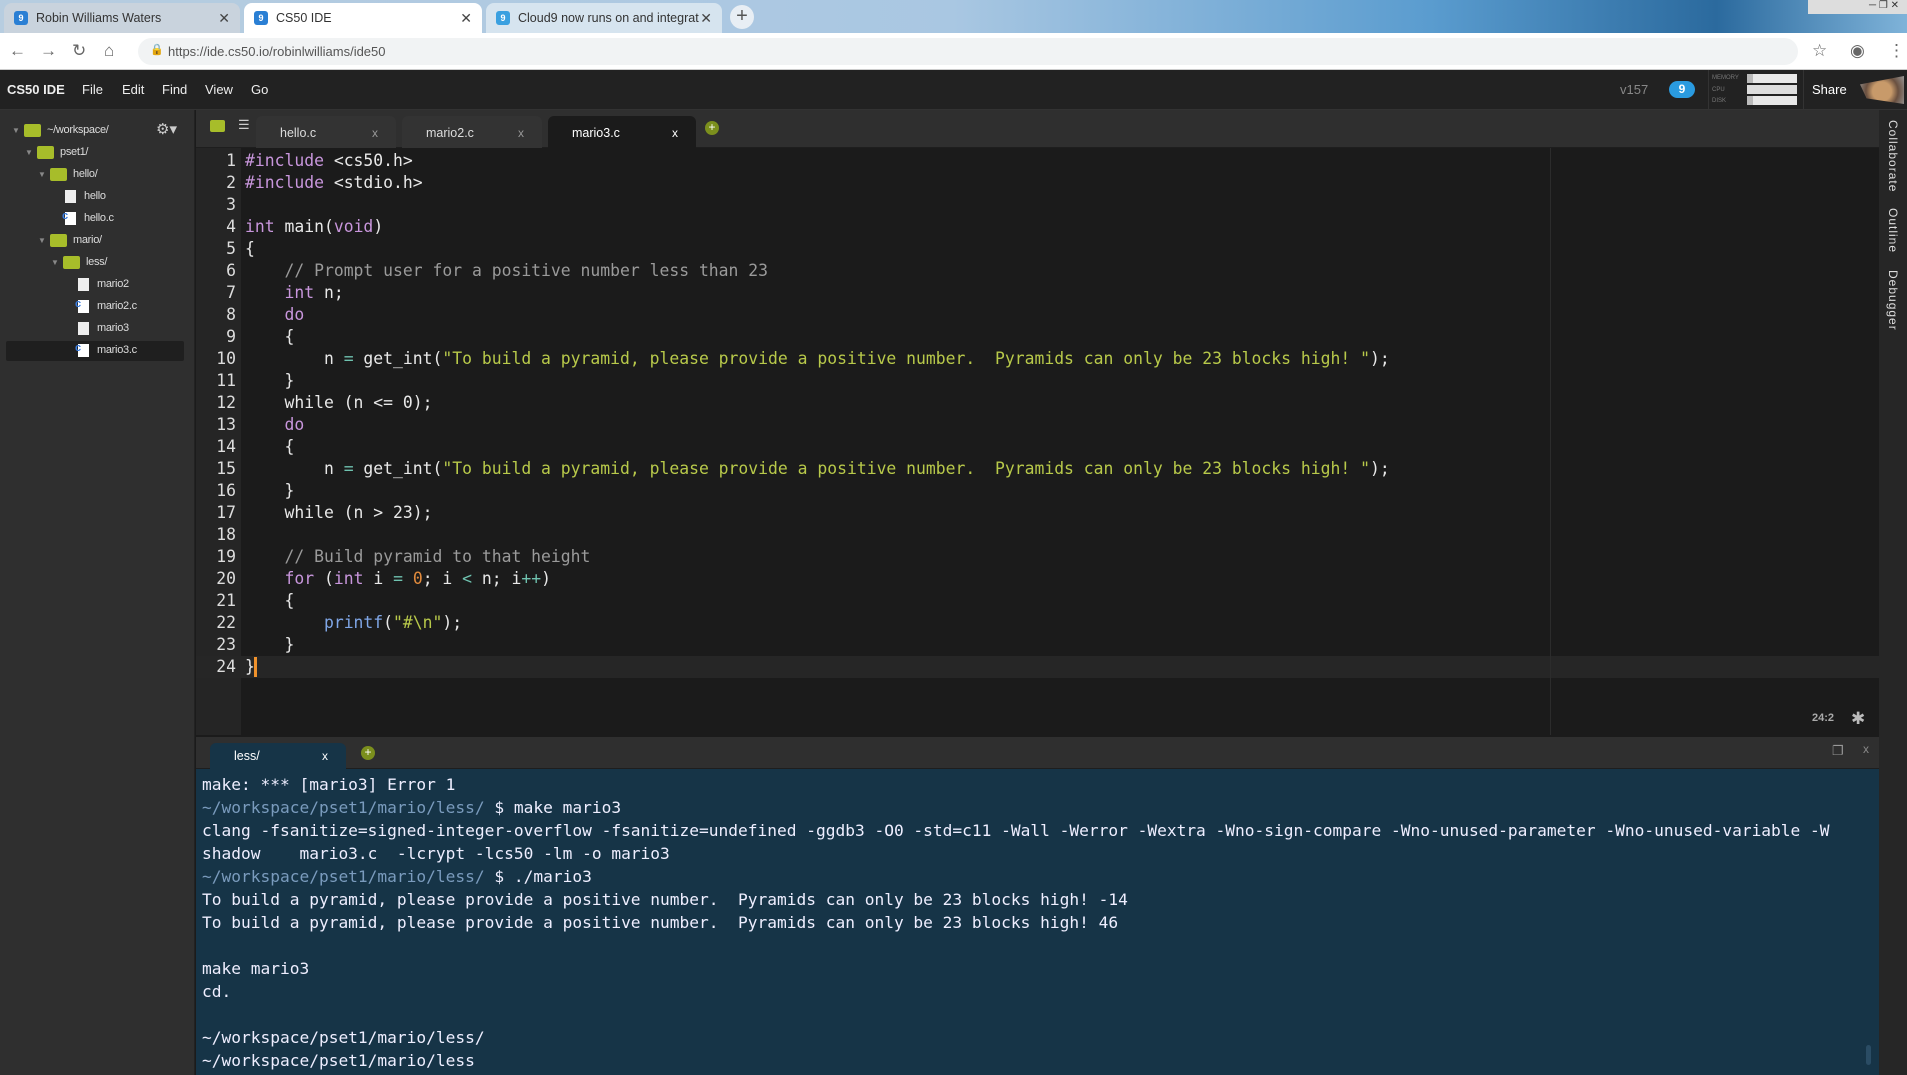 The image size is (1907, 1075). Describe the element at coordinates (79, 51) in the screenshot. I see `reload-icon: ↻` at that location.